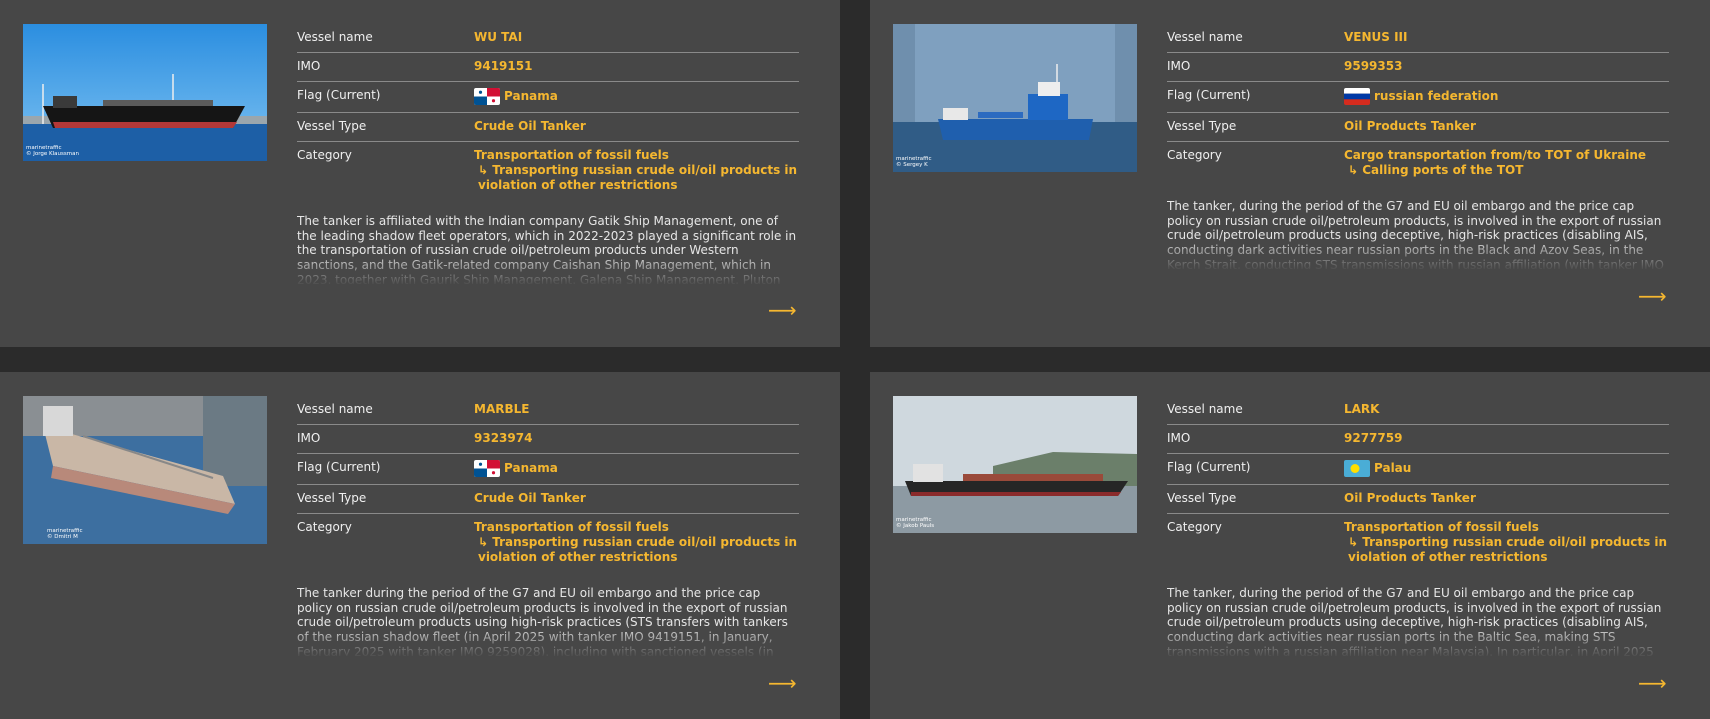 The width and height of the screenshot is (1710, 719). I want to click on value-vessel-name: LARK, so click(1362, 409).